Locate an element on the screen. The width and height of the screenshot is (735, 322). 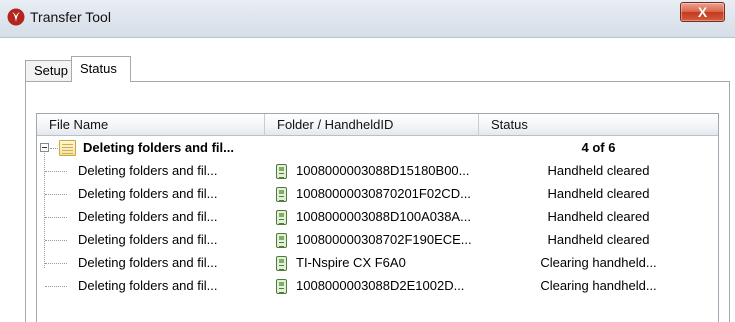
close-button: X is located at coordinates (702, 12).